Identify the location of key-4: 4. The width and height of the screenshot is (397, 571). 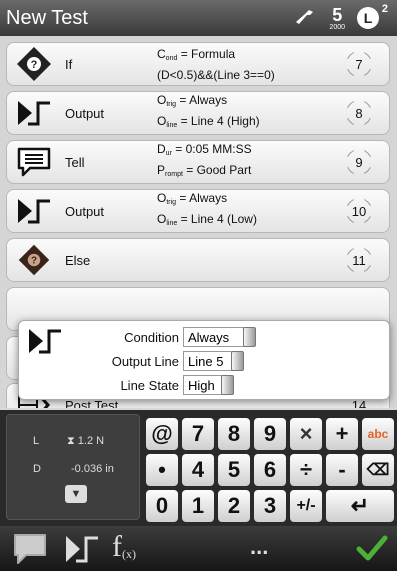
(198, 470).